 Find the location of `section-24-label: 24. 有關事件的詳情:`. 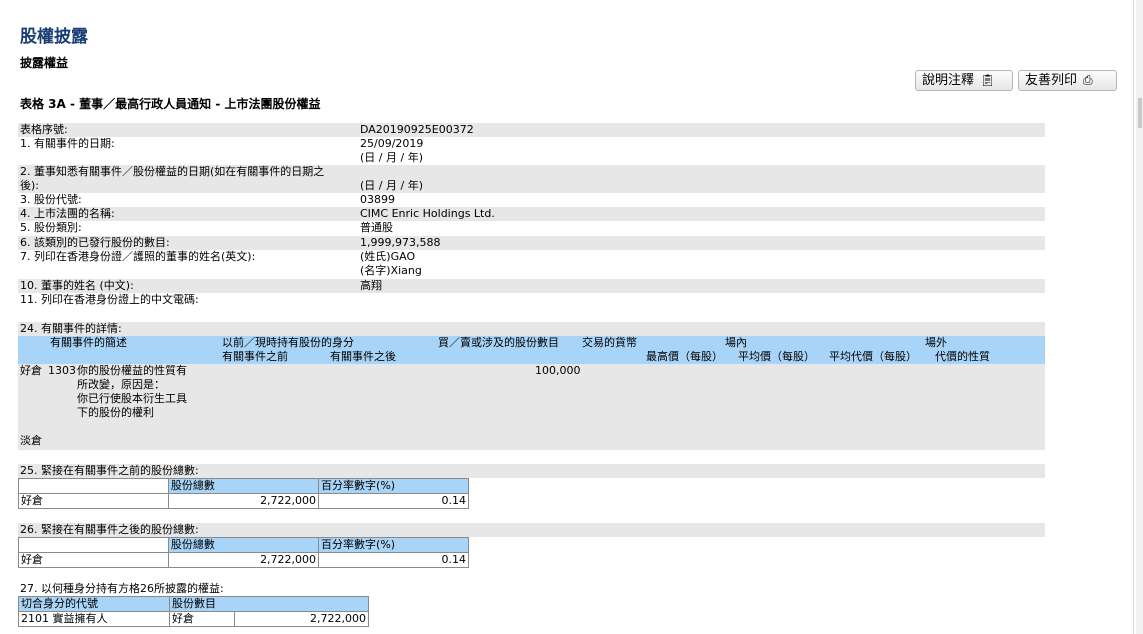

section-24-label: 24. 有關事件的詳情: is located at coordinates (71, 328).